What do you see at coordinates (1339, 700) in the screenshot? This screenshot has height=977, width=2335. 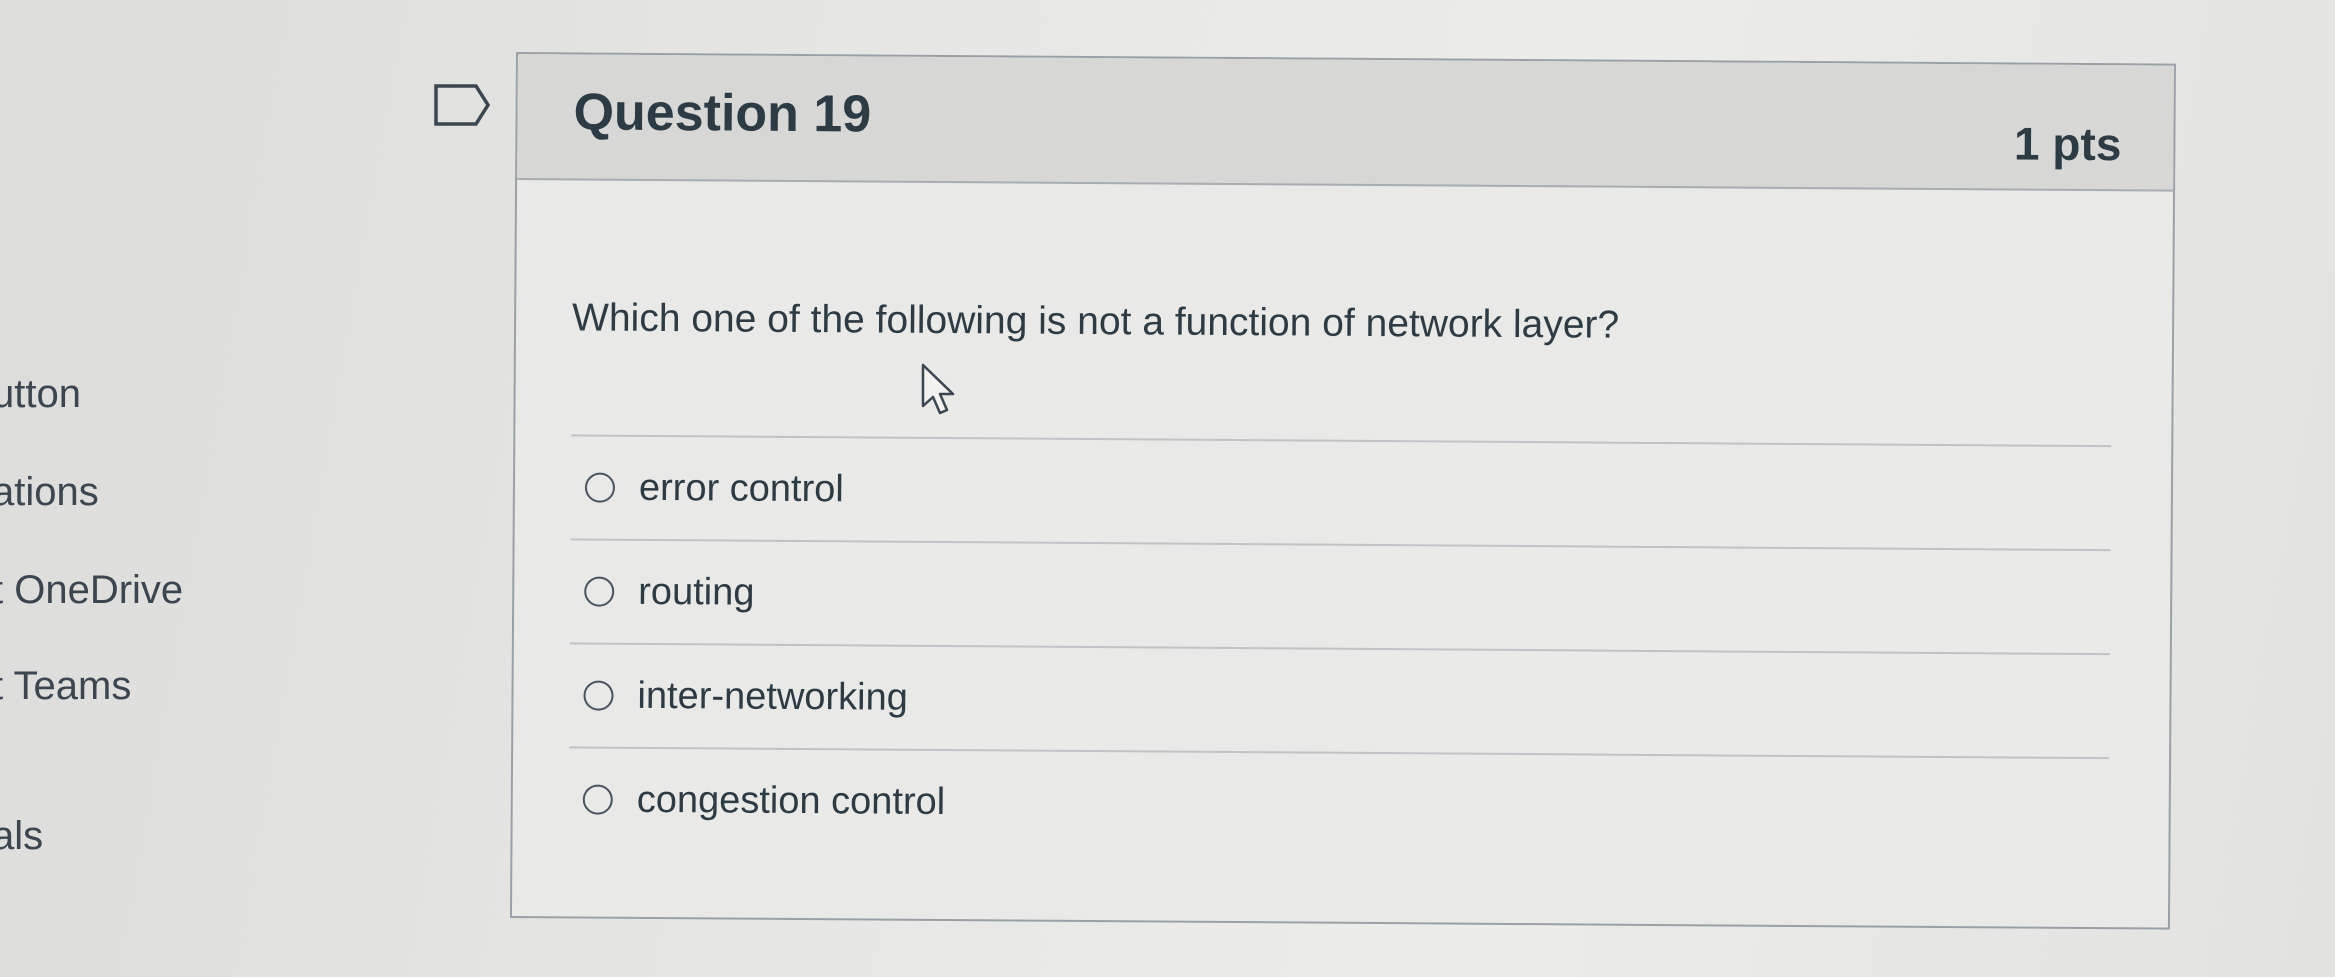 I see `answer-option: inter-networking` at bounding box center [1339, 700].